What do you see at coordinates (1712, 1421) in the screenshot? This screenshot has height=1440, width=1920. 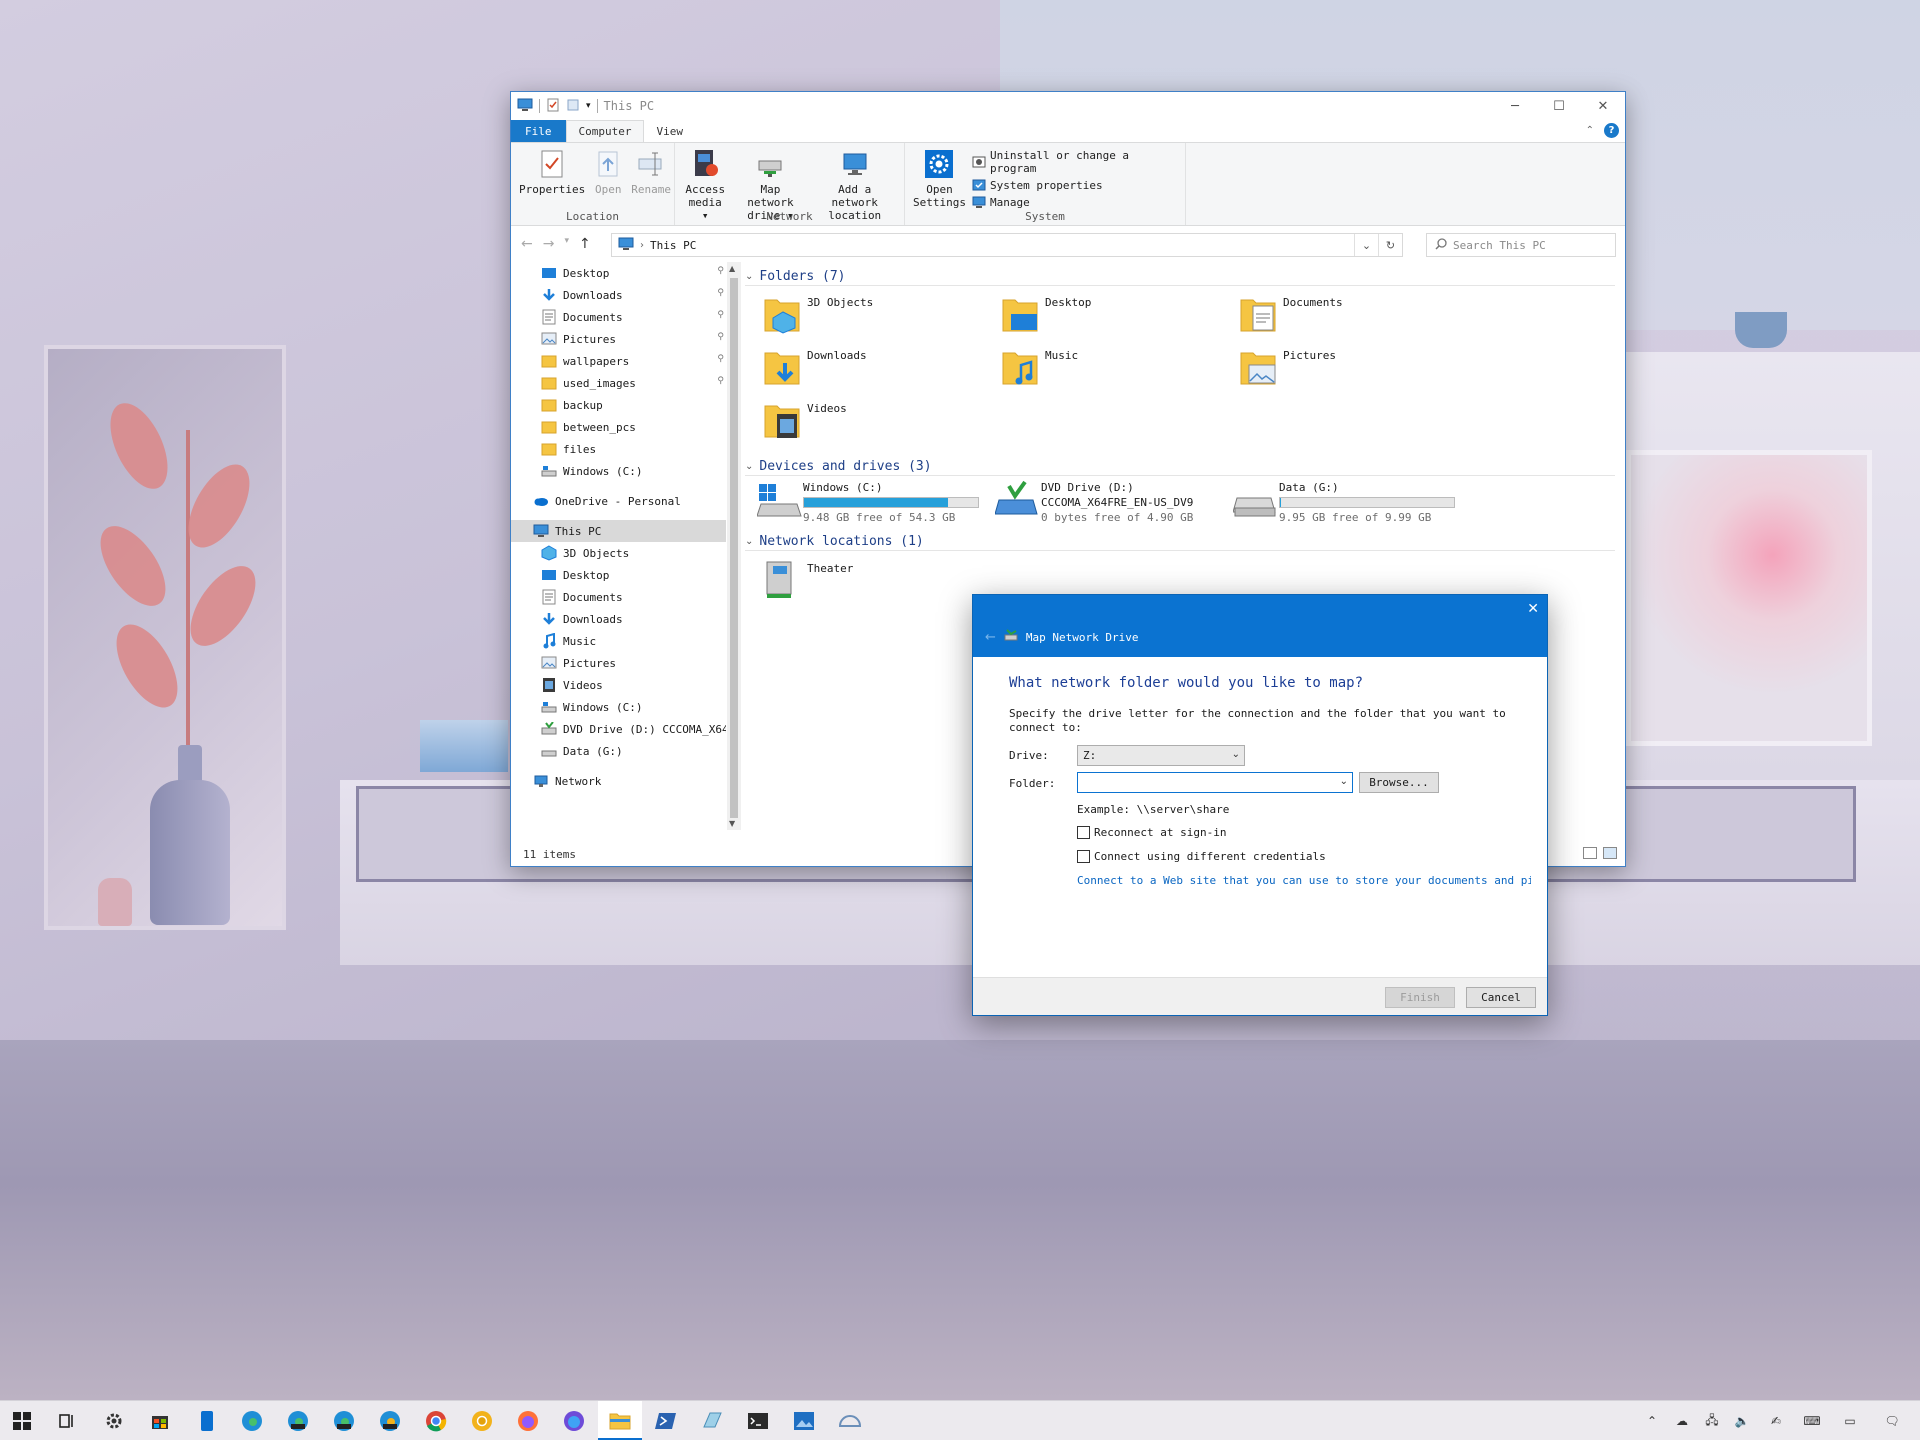 I see `network-tray-icon: 🖧` at bounding box center [1712, 1421].